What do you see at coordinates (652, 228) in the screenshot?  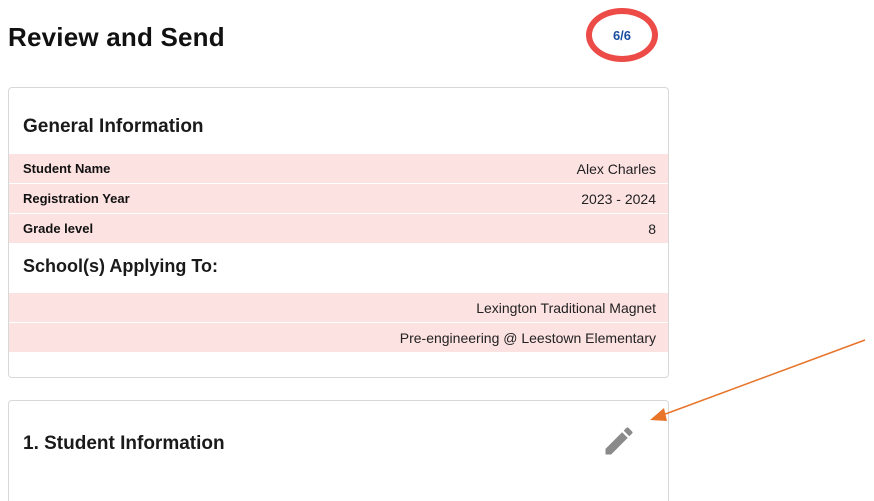 I see `info-value: 8` at bounding box center [652, 228].